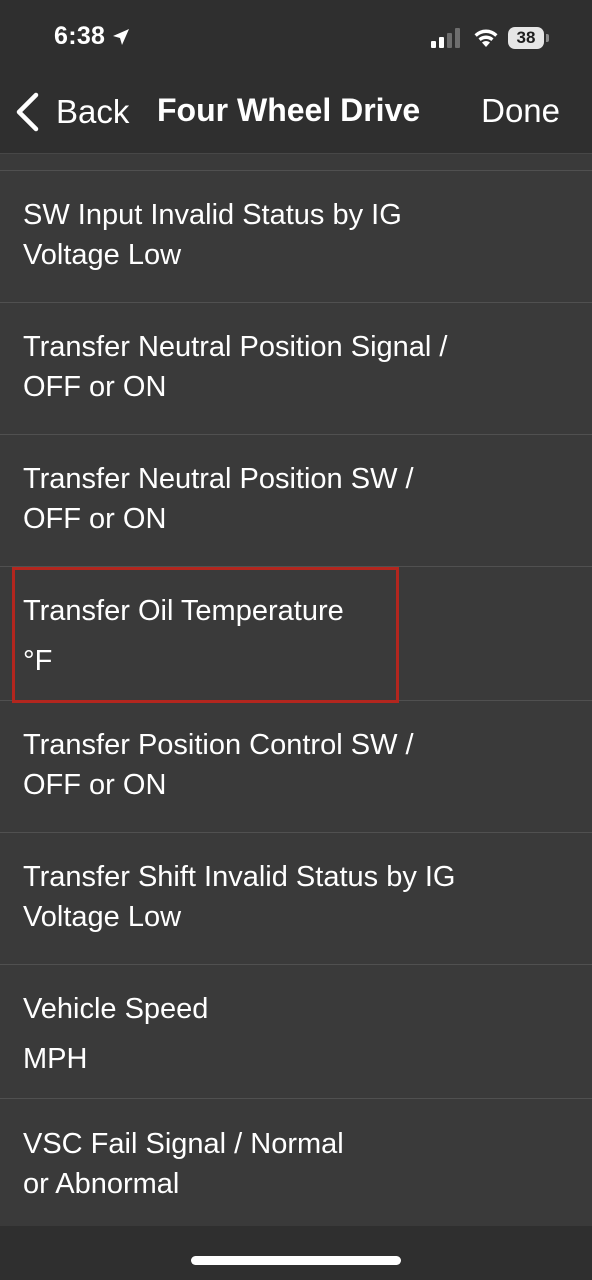  Describe the element at coordinates (289, 110) in the screenshot. I see `page-title: Four Wheel Drive` at that location.